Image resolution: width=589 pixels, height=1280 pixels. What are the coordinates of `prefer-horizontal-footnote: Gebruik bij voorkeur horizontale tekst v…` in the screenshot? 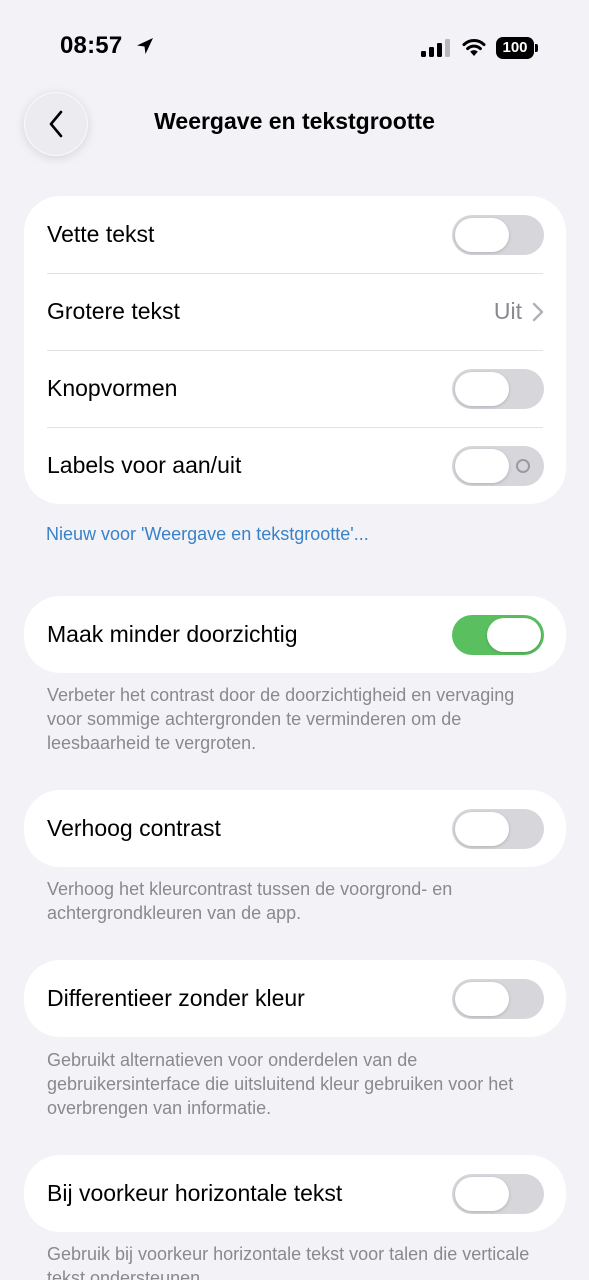 It's located at (288, 1262).